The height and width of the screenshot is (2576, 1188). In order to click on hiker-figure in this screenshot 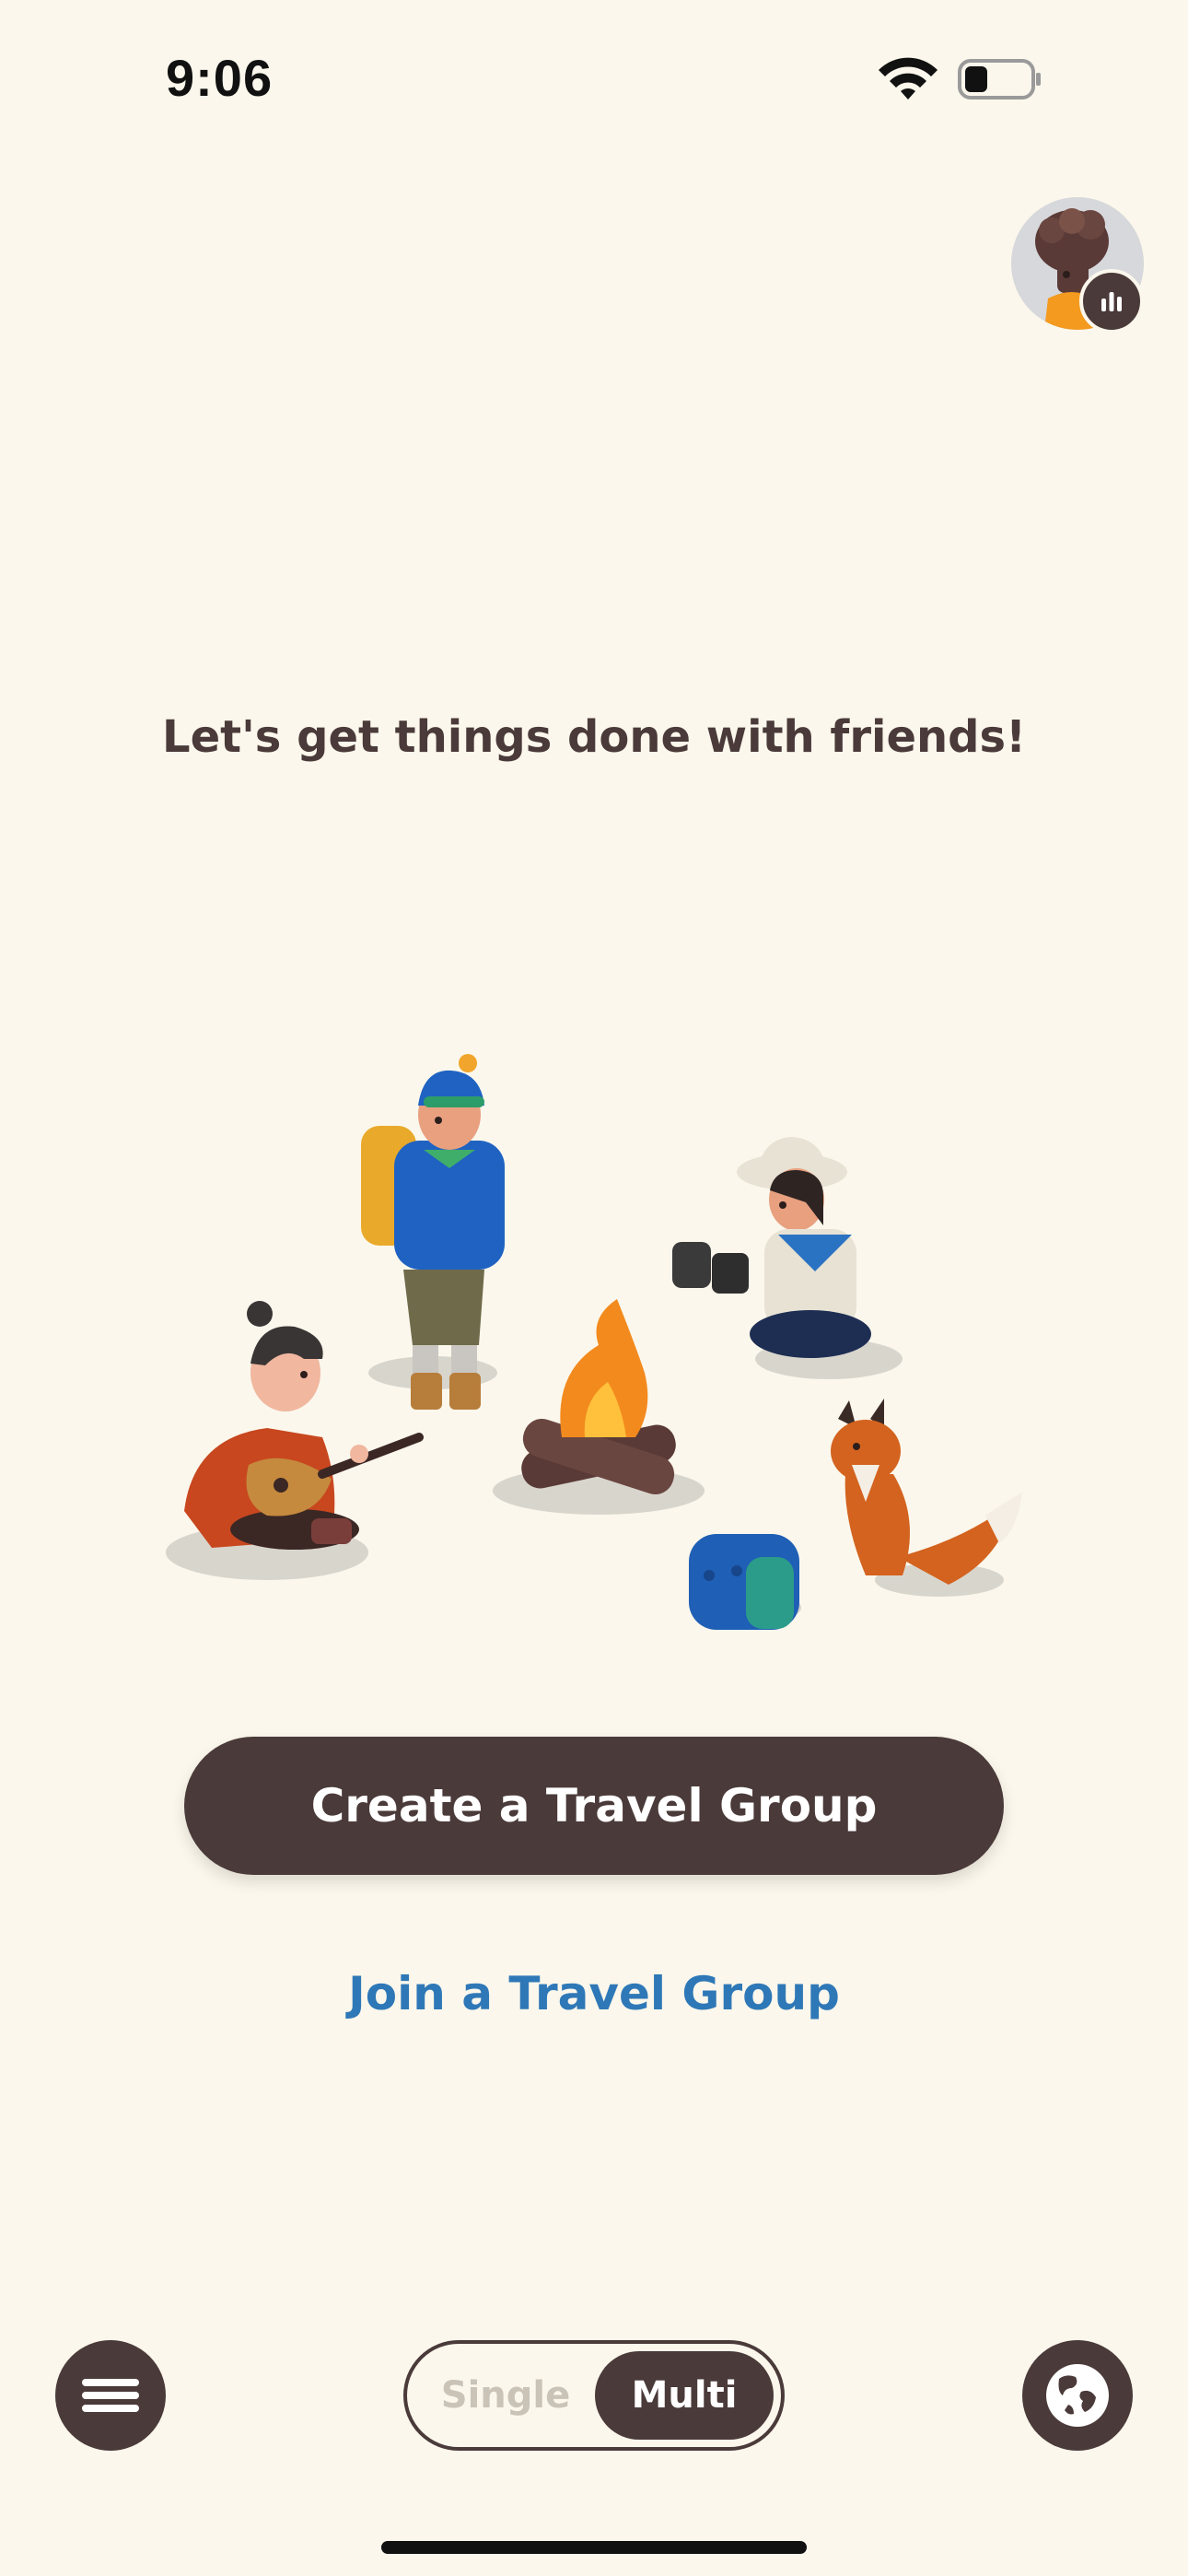, I will do `click(433, 1232)`.